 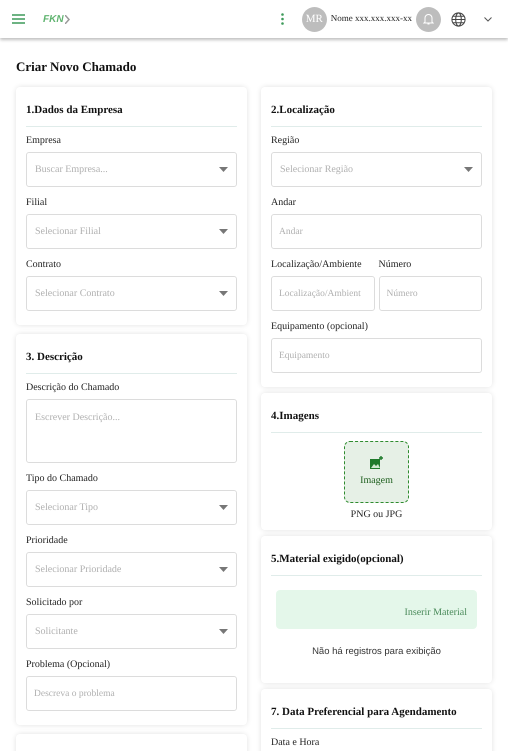 I want to click on insert-material-button: Inserir Material, so click(x=376, y=609).